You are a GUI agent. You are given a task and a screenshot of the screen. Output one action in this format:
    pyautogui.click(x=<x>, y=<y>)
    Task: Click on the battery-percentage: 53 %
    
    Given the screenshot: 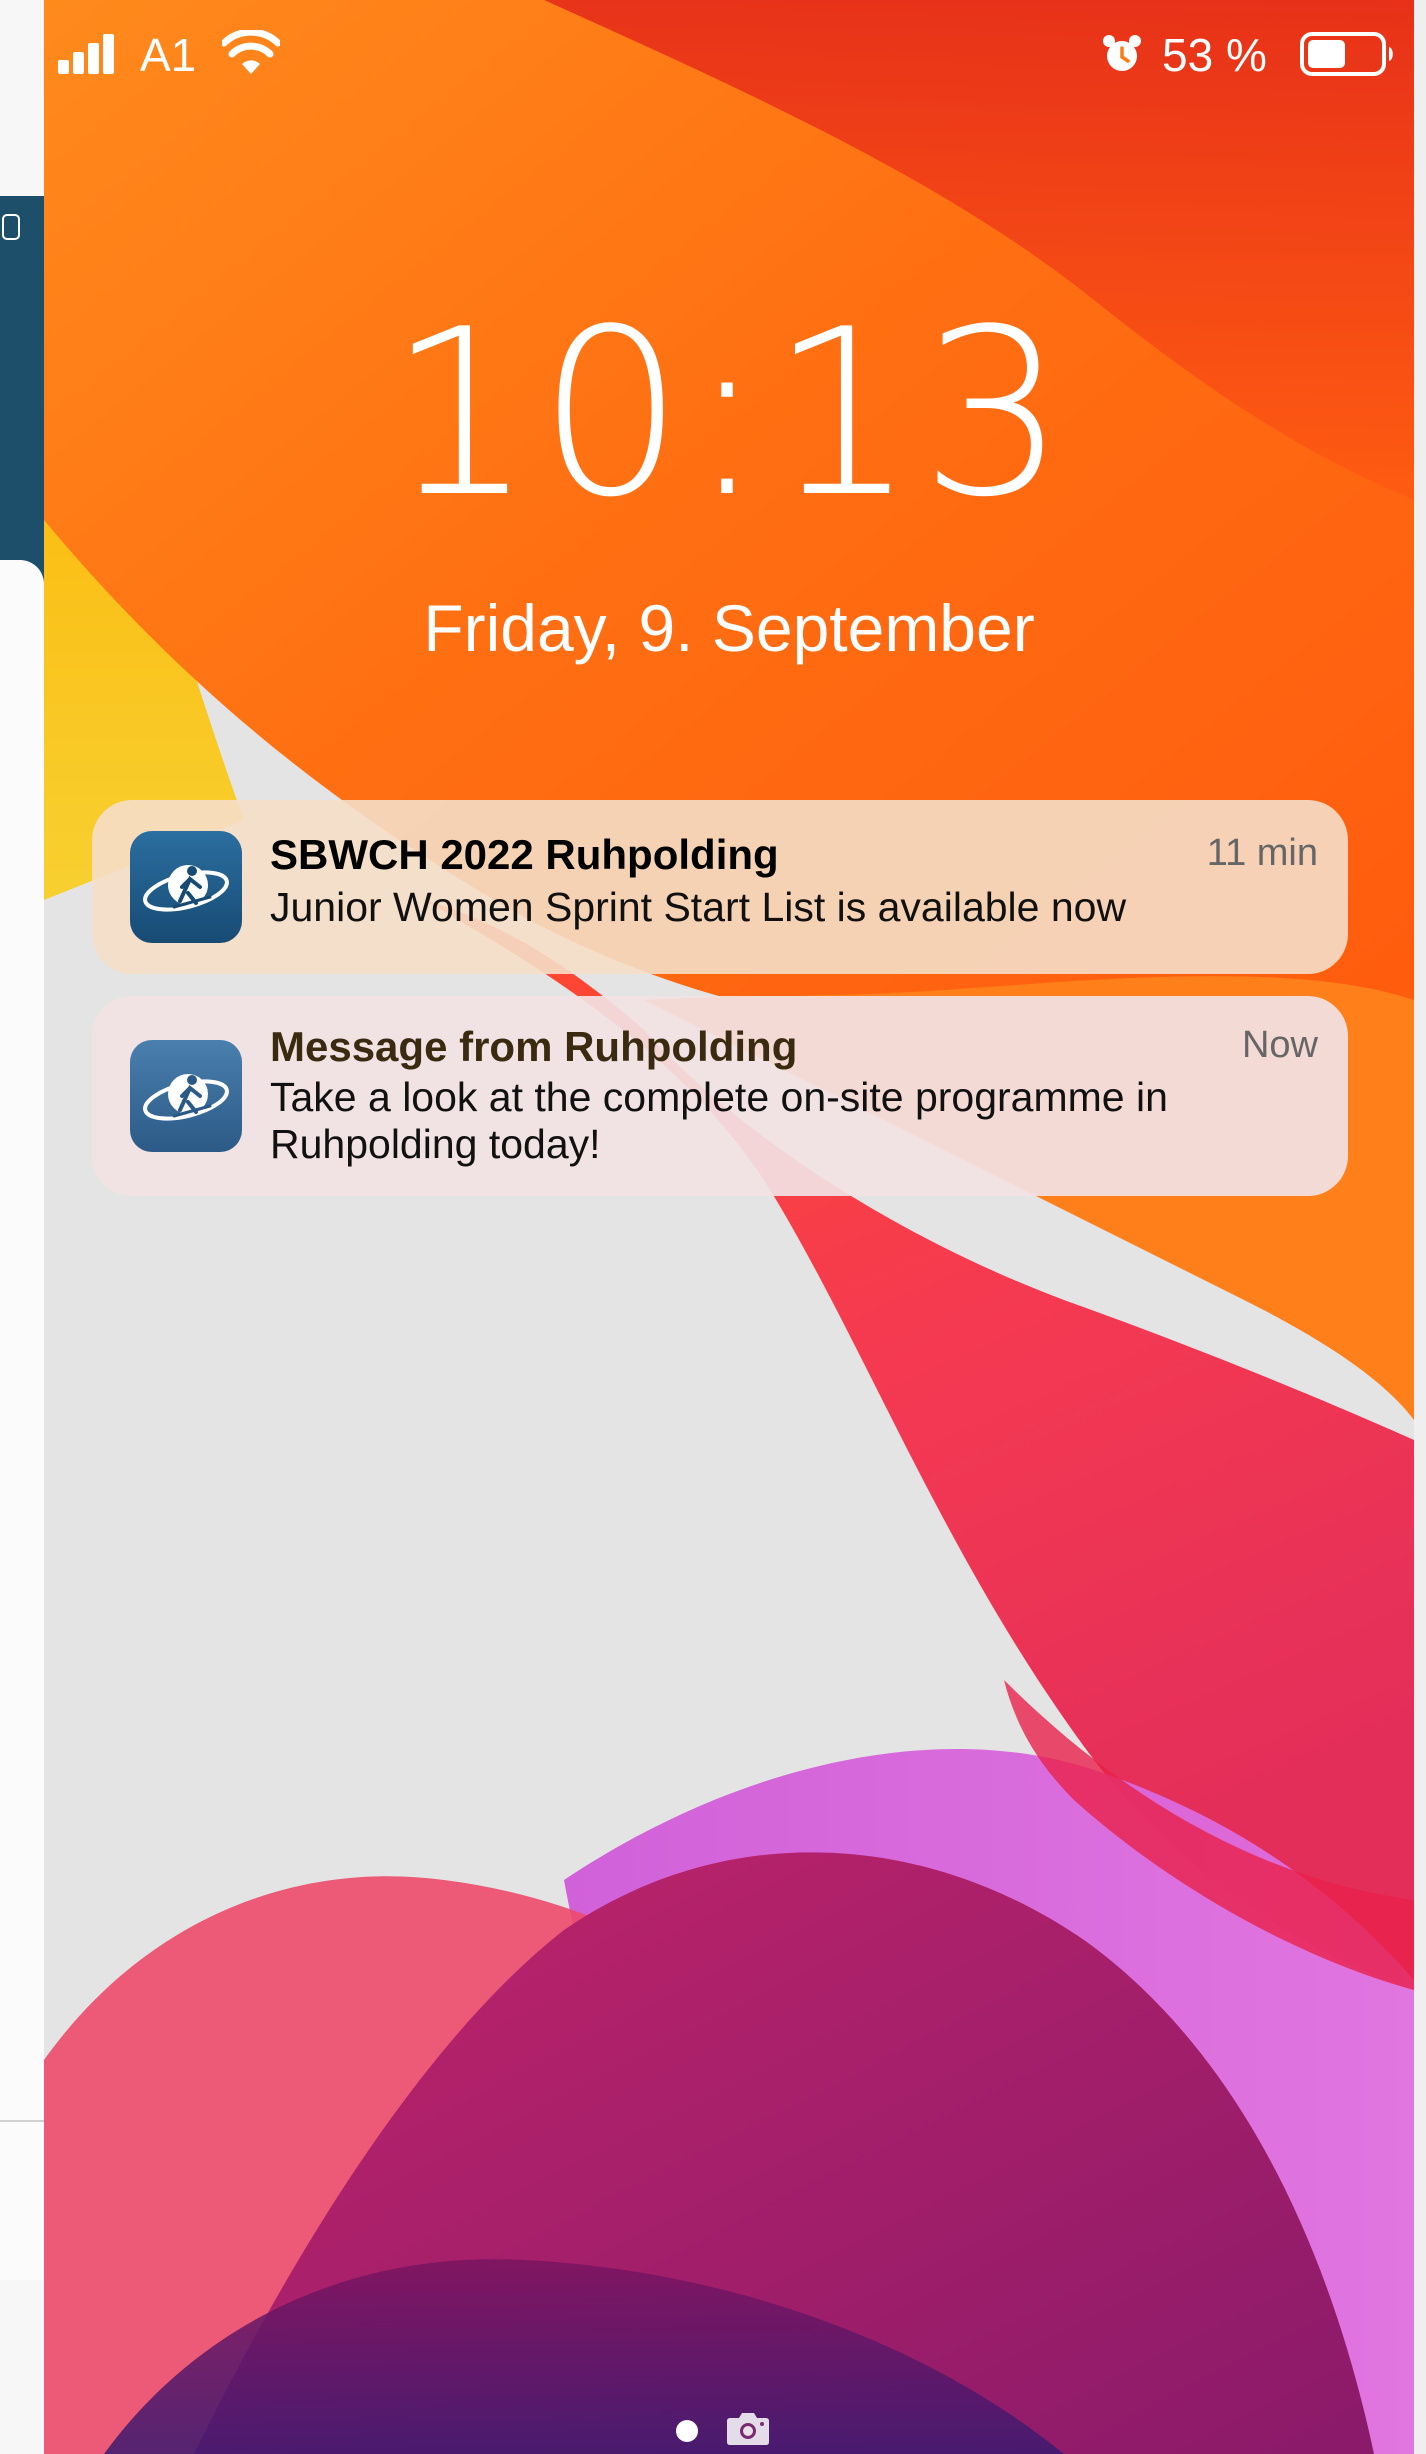 What is the action you would take?
    pyautogui.click(x=1214, y=55)
    